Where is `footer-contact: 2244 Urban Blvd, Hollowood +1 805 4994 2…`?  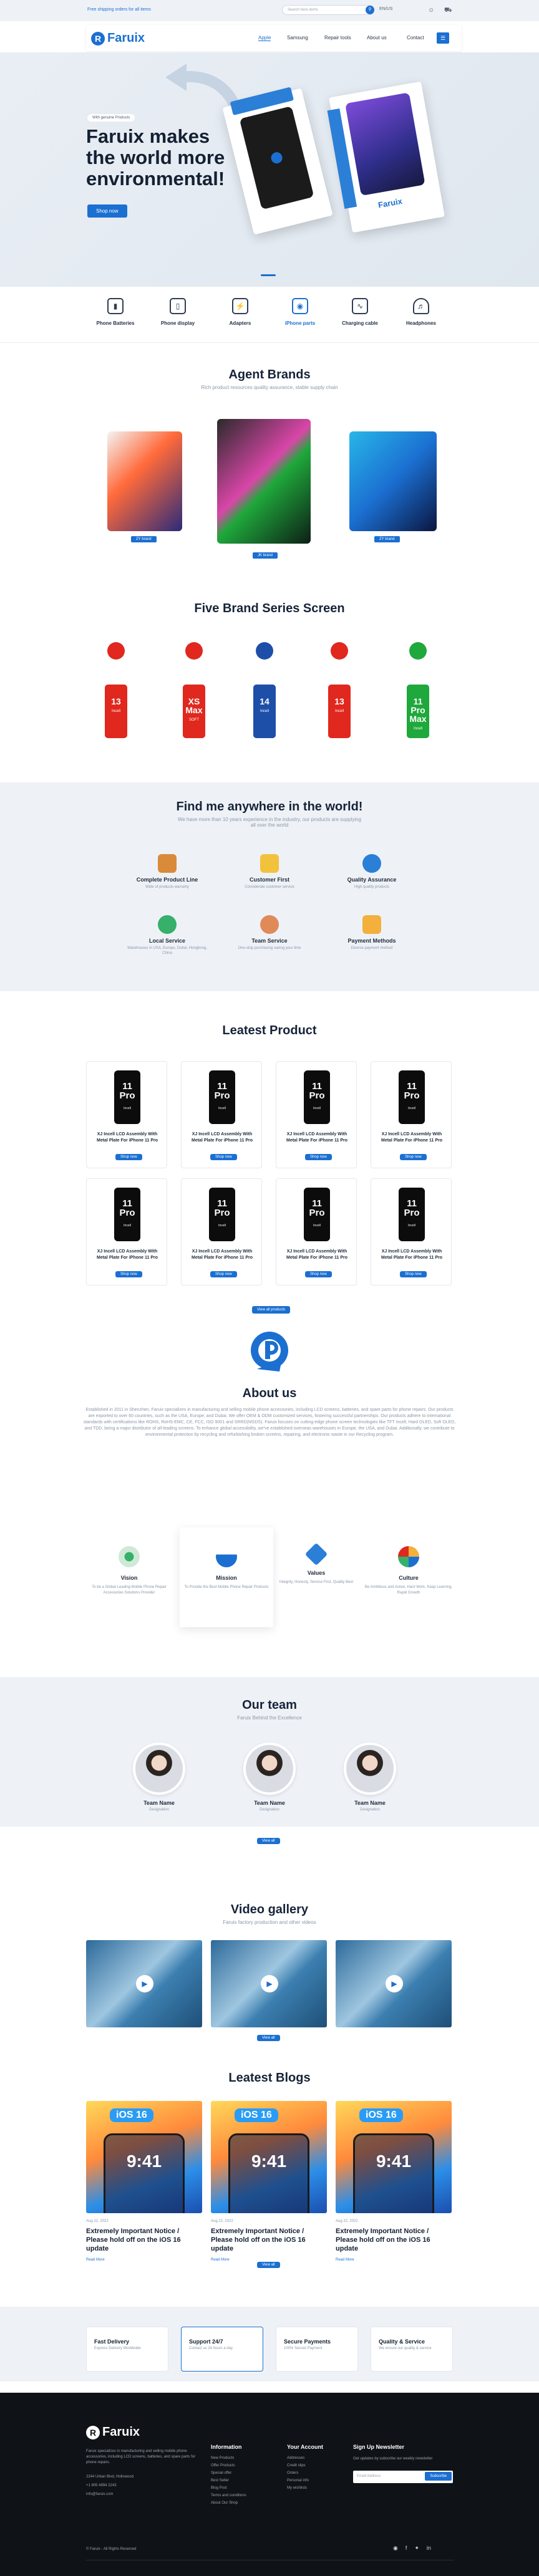
footer-contact: 2244 Urban Blvd, Hollowood +1 805 4994 2… is located at coordinates (110, 2486).